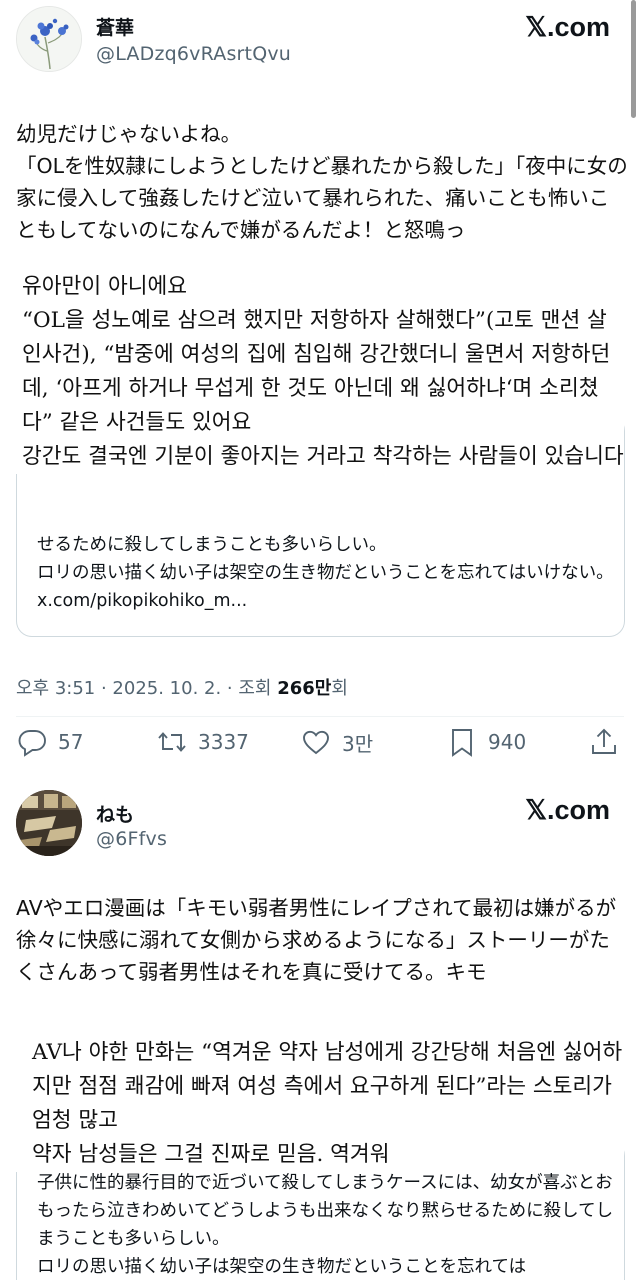 This screenshot has height=1280, width=640. I want to click on share-icon, so click(604, 741).